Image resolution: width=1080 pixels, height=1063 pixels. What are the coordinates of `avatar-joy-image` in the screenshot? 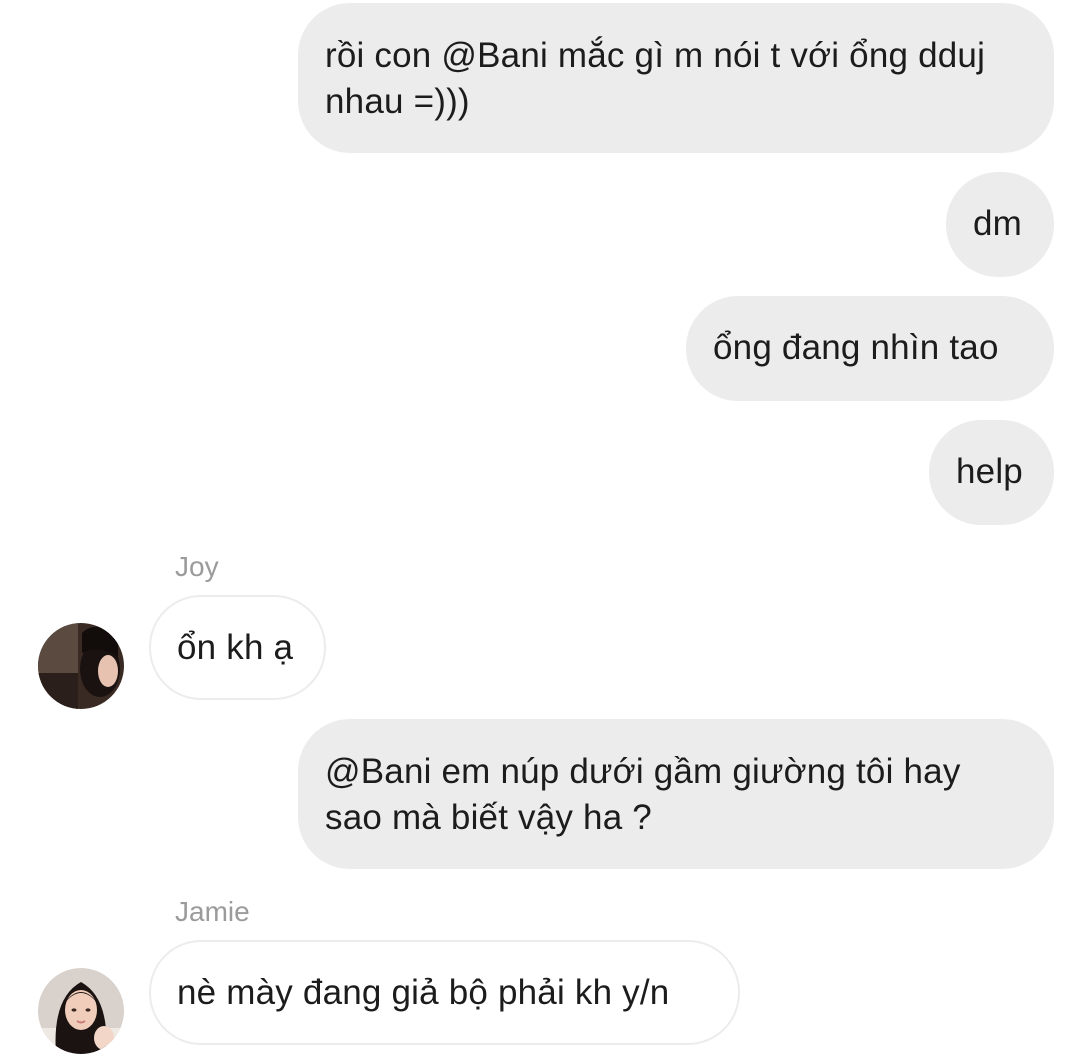 It's located at (81, 666).